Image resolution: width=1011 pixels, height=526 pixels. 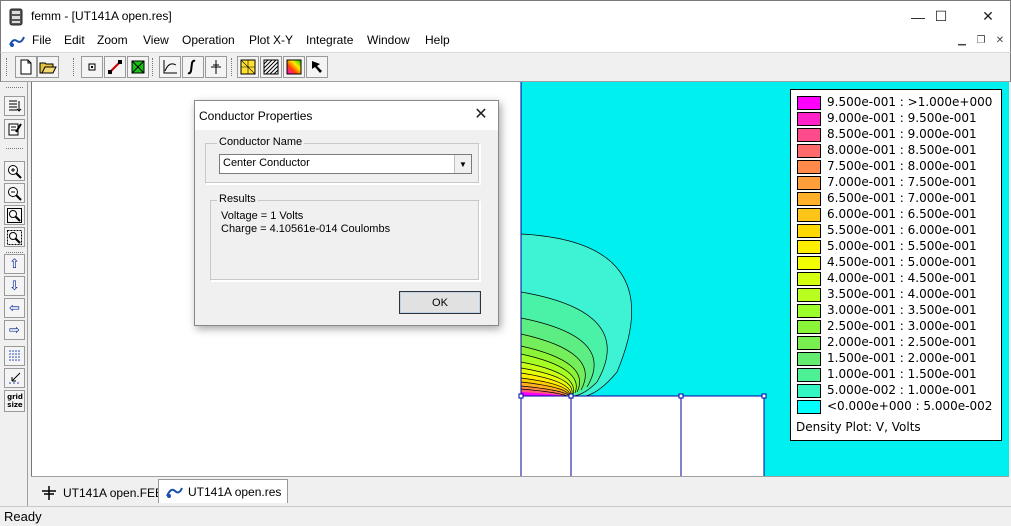 I want to click on svg-text: grid, so click(x=15, y=397).